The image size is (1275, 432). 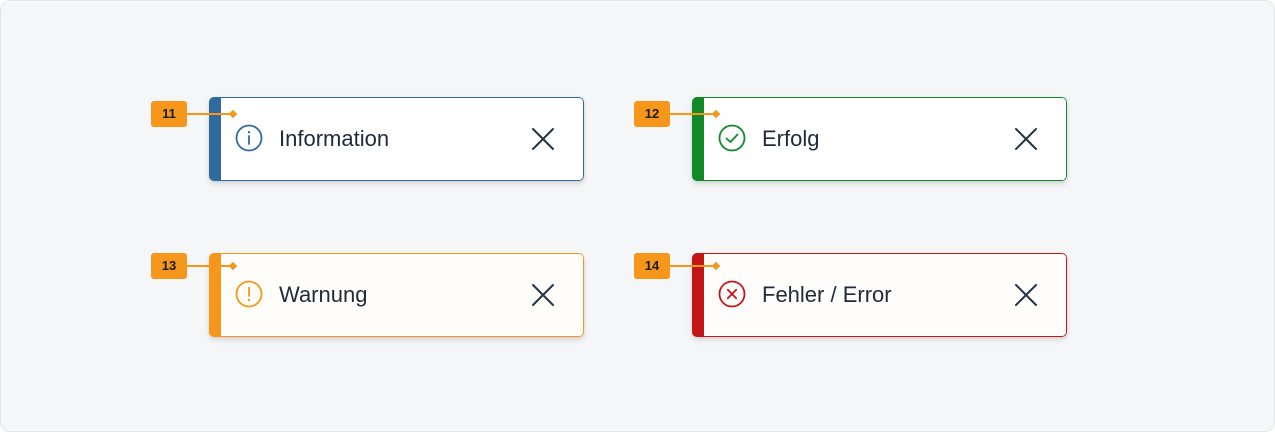 I want to click on error-circle-icon, so click(x=732, y=294).